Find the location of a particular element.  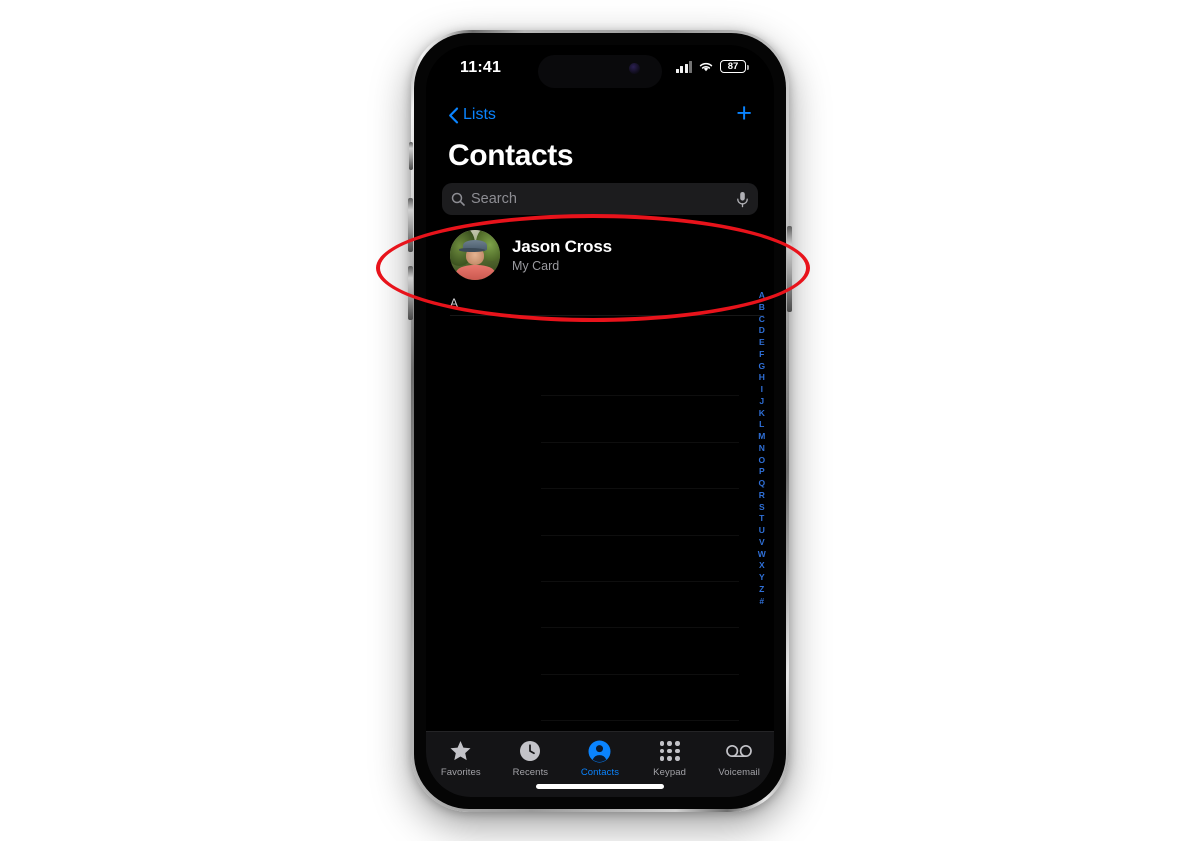

person-circle-icon is located at coordinates (599, 751).